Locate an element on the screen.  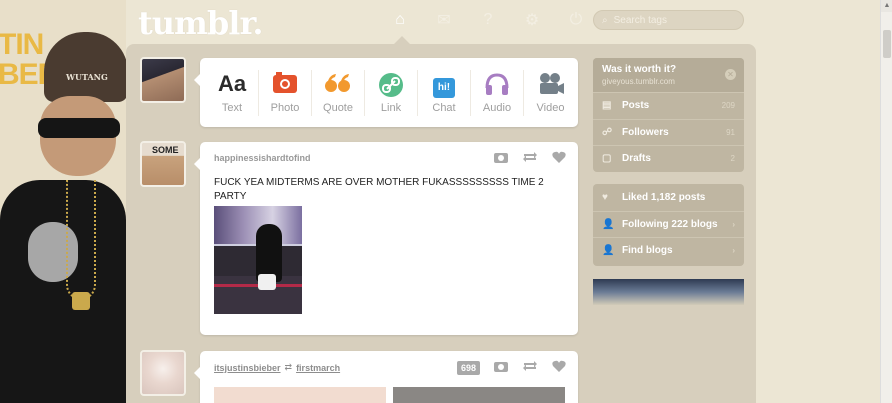
top-nav: ⌂ ✉ ? ⚙ ⏻ is located at coordinates (488, 20).